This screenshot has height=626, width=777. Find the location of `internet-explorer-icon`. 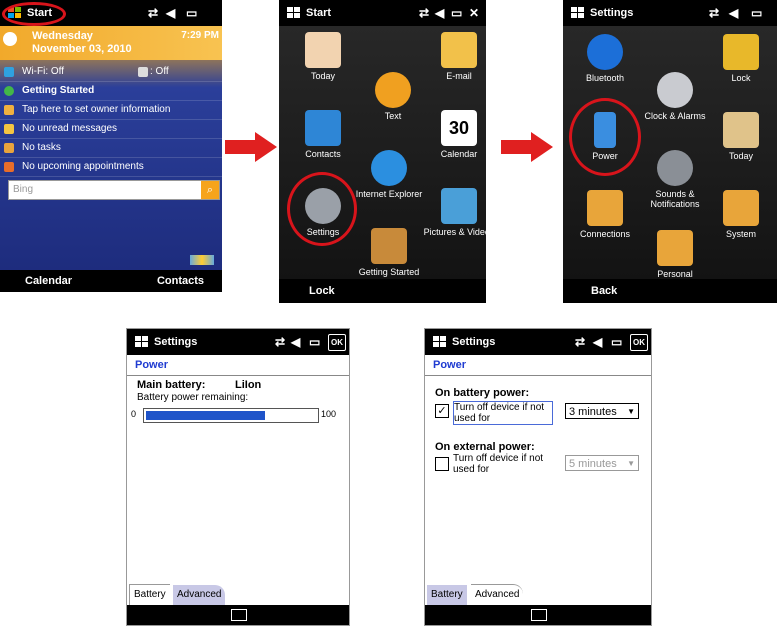

internet-explorer-icon is located at coordinates (389, 168).